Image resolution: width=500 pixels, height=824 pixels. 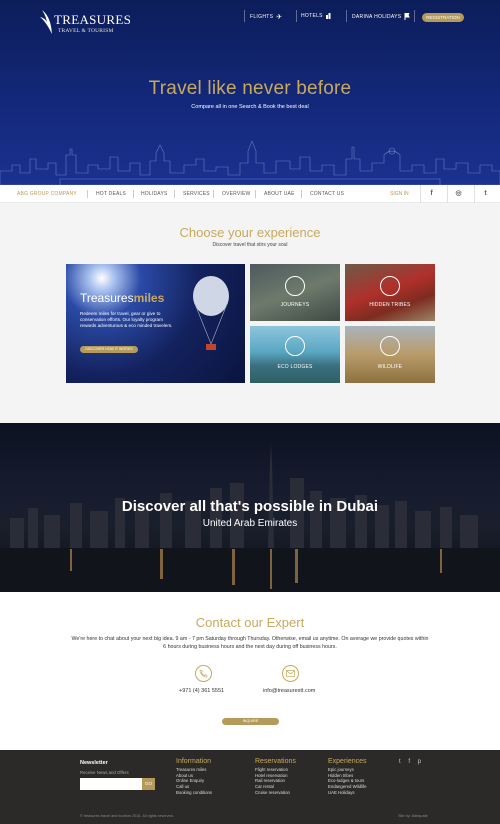 I want to click on brand-tagline: TRAVEL & TOURISM, so click(x=86, y=31).